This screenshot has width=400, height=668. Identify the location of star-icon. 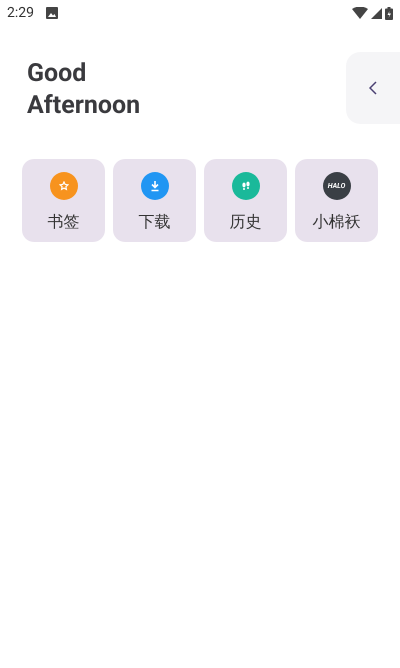
(63, 186).